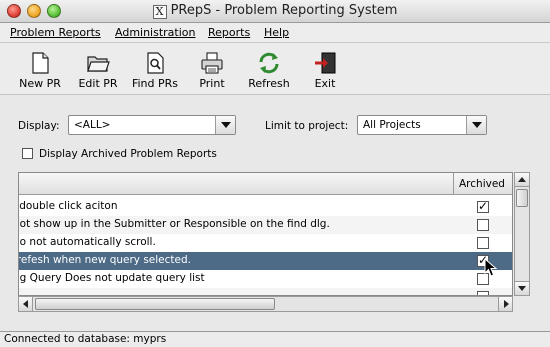 The width and height of the screenshot is (550, 347). I want to click on header-description-column, so click(236, 184).